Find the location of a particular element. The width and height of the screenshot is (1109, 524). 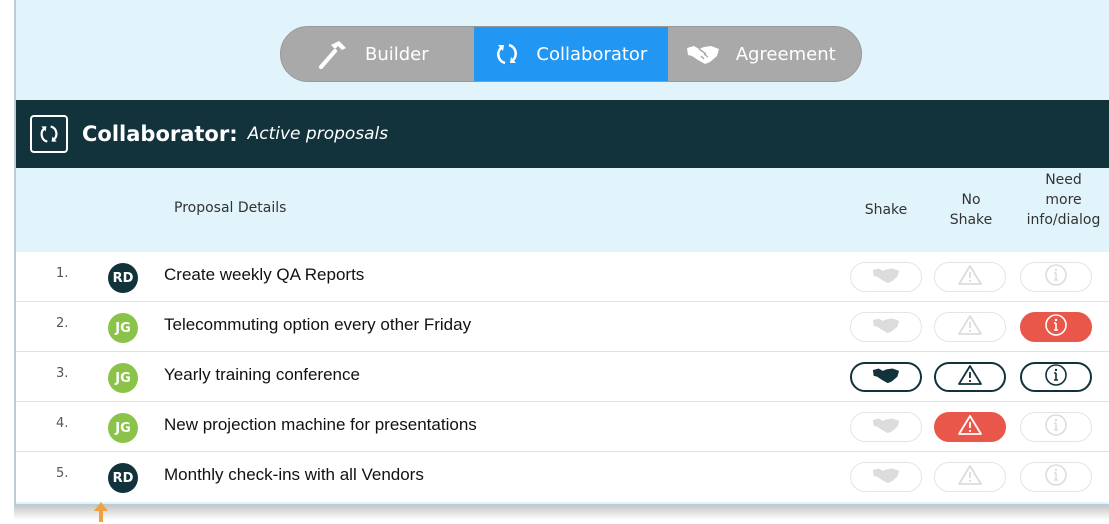

column-shake: Shake is located at coordinates (886, 210).